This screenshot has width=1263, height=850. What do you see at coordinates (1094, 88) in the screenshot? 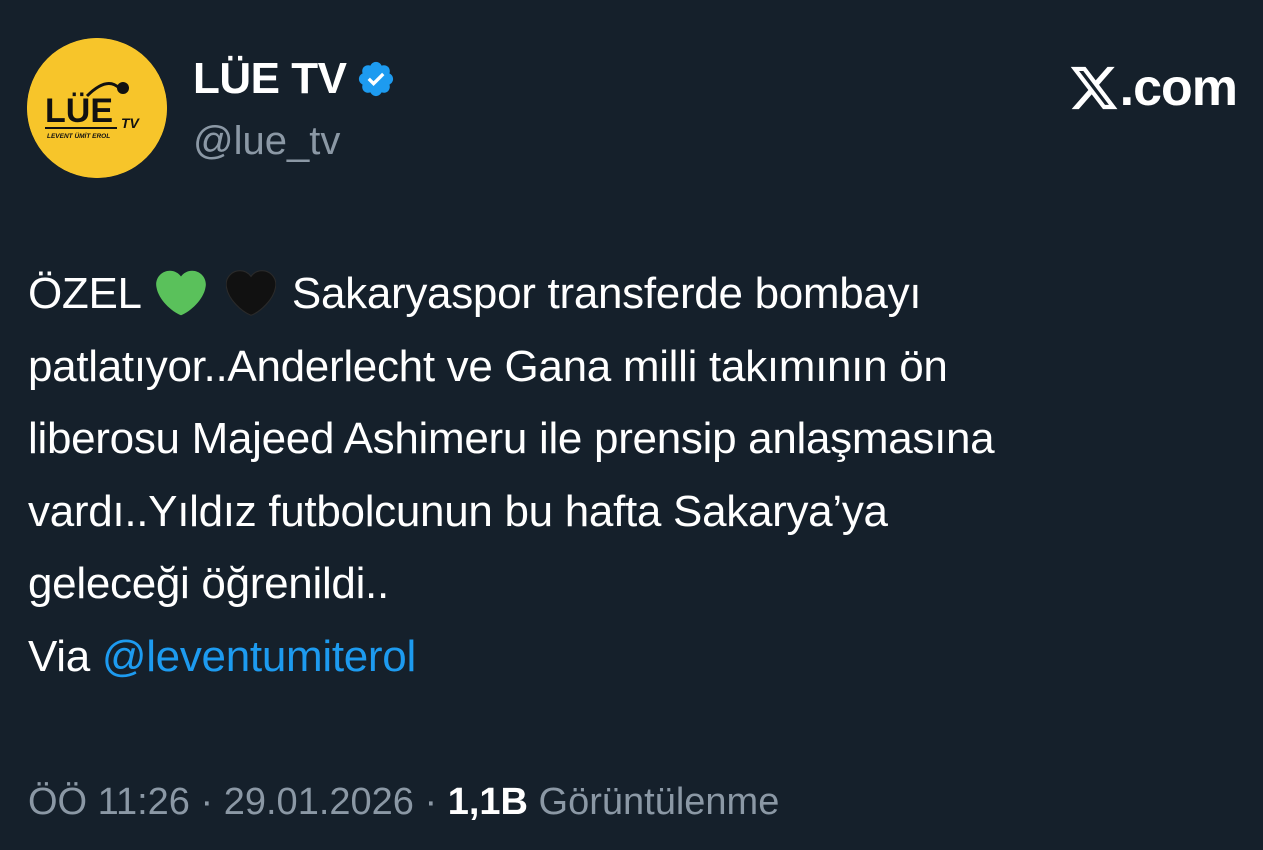
I see `x-logo-icon` at bounding box center [1094, 88].